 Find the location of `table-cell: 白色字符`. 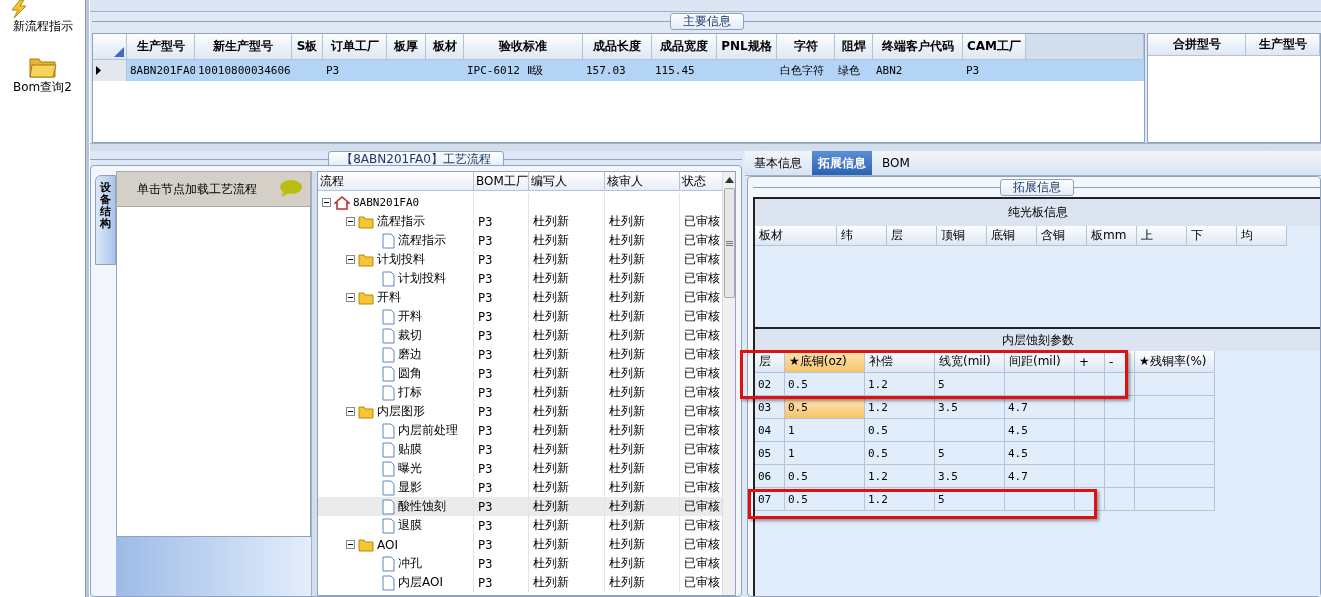

table-cell: 白色字符 is located at coordinates (806, 70).